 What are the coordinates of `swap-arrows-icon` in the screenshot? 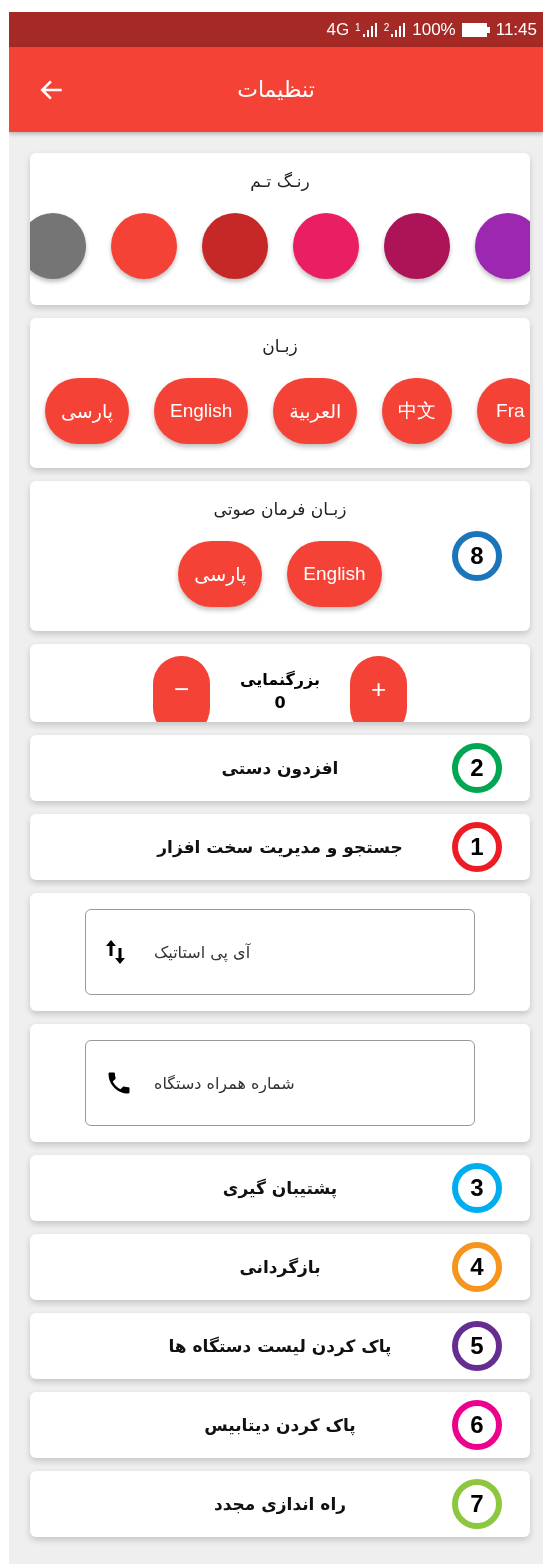 It's located at (116, 952).